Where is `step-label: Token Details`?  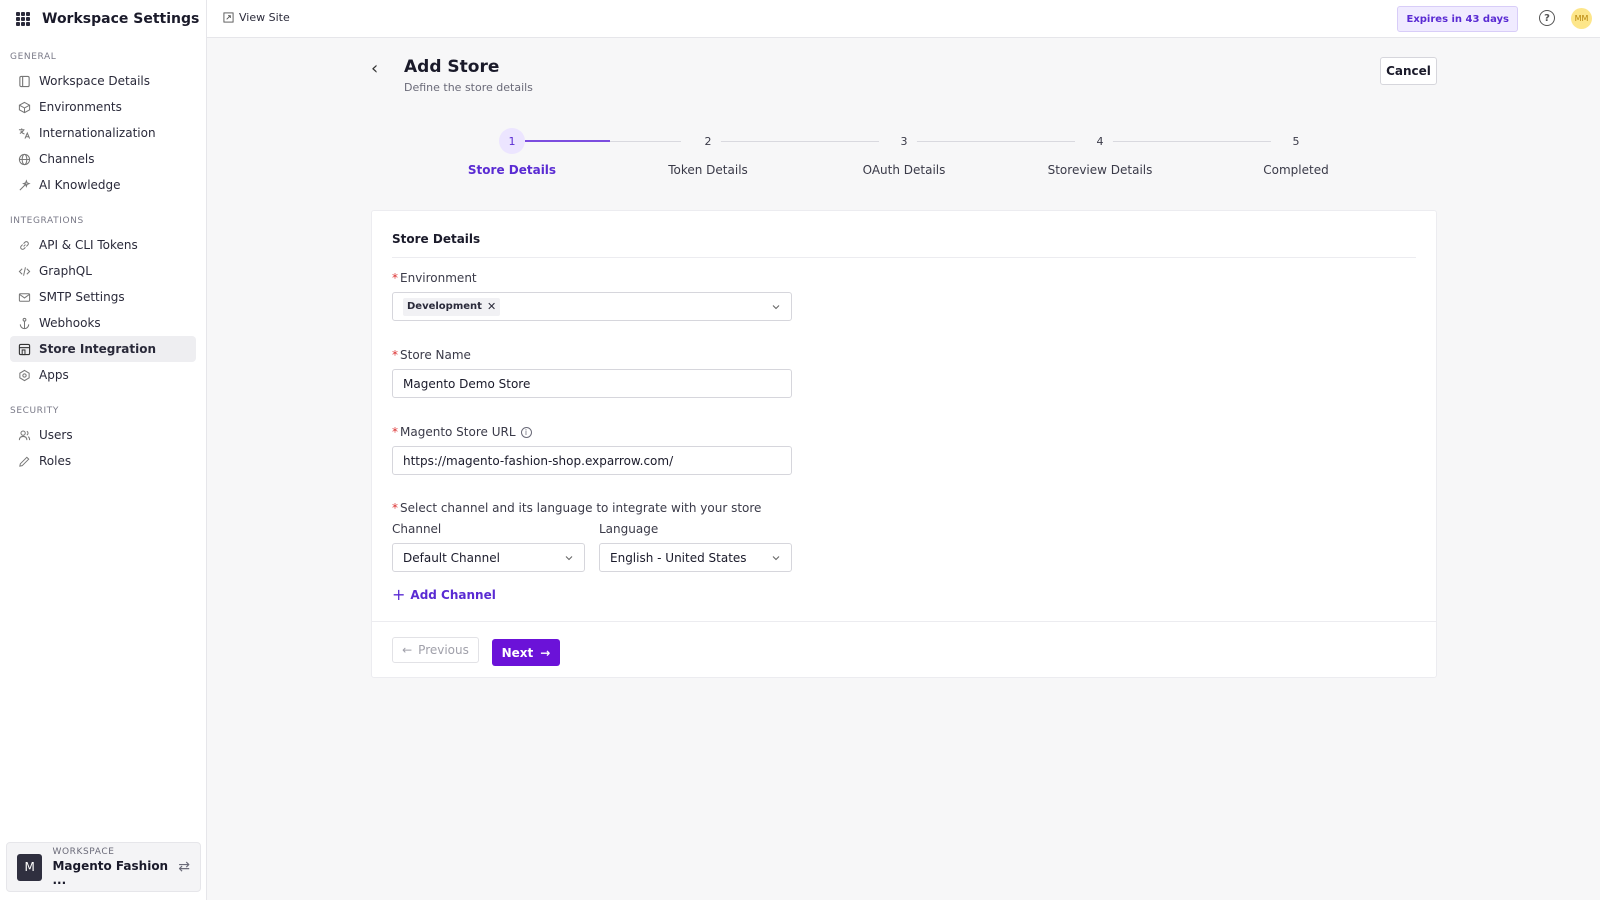
step-label: Token Details is located at coordinates (708, 170).